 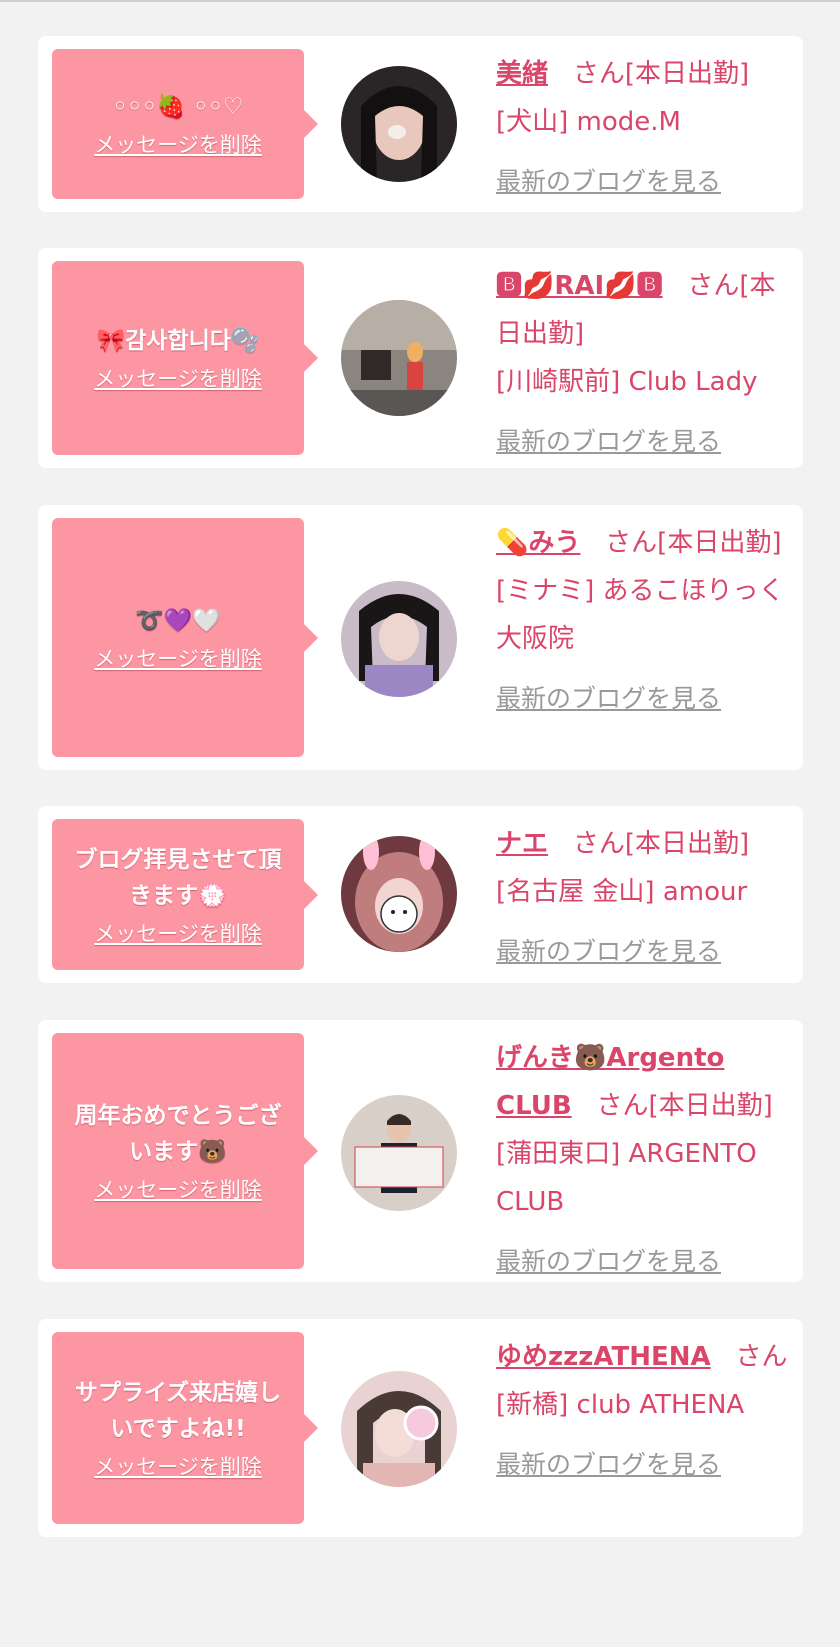 What do you see at coordinates (538, 543) in the screenshot?
I see `cast-name-link: 💊みう` at bounding box center [538, 543].